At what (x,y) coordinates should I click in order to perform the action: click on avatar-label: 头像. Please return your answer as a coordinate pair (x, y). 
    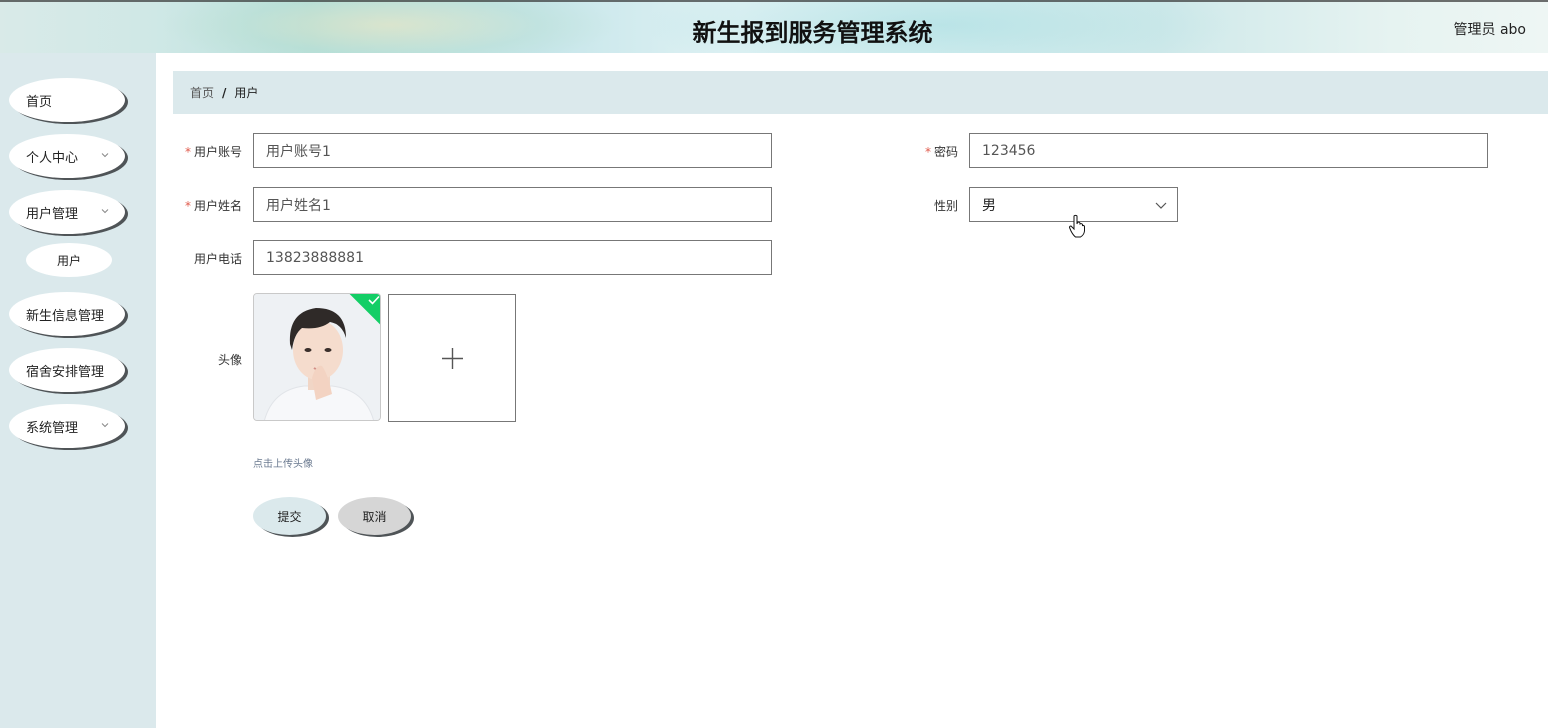
    Looking at the image, I should click on (229, 360).